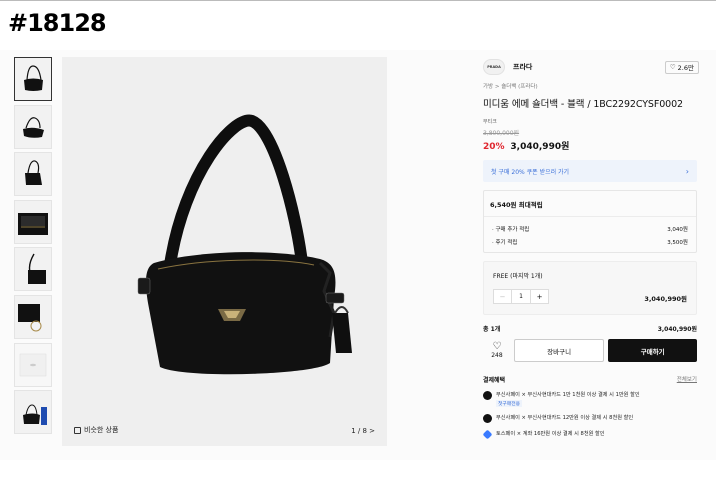  I want to click on thumbnail-strap, so click(33, 269).